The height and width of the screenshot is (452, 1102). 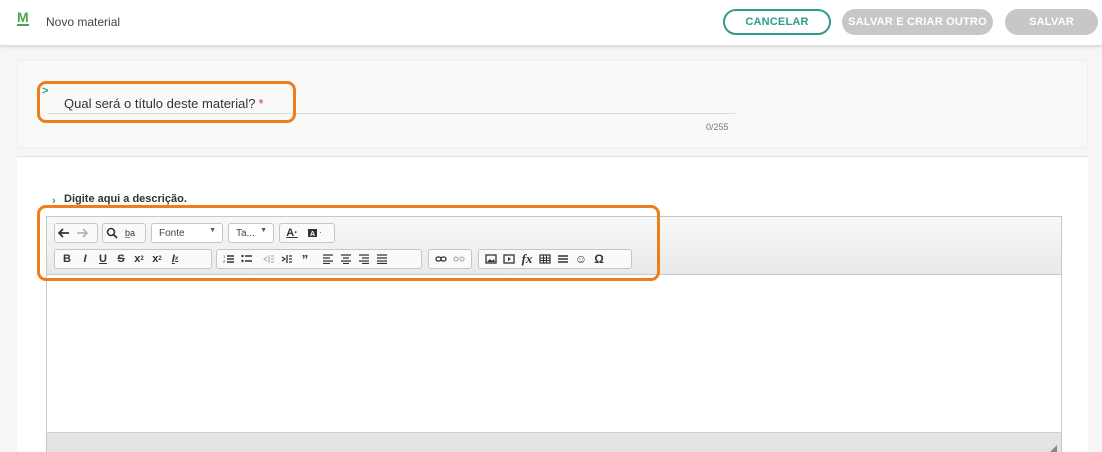 I want to click on editor-status-bar, so click(x=554, y=442).